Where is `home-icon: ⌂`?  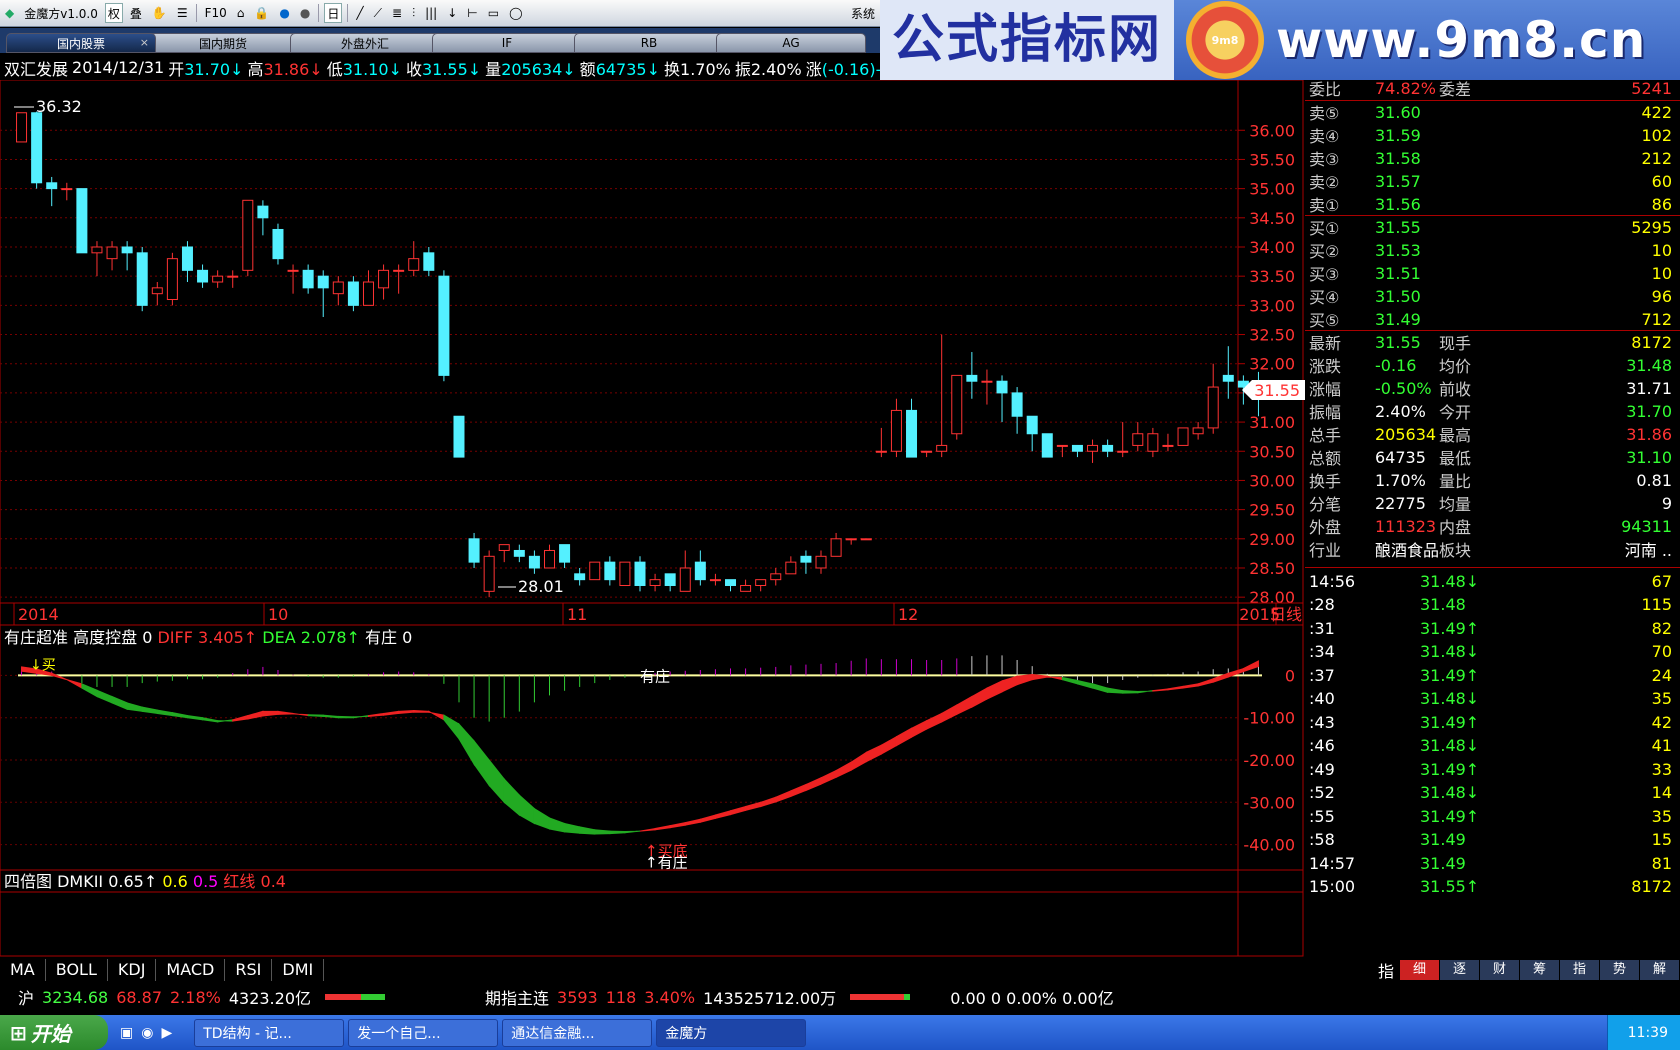 home-icon: ⌂ is located at coordinates (241, 13).